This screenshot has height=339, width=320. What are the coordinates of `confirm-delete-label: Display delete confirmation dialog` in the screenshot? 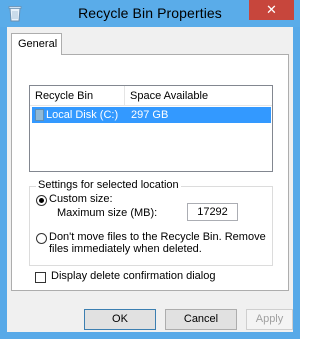 It's located at (133, 276).